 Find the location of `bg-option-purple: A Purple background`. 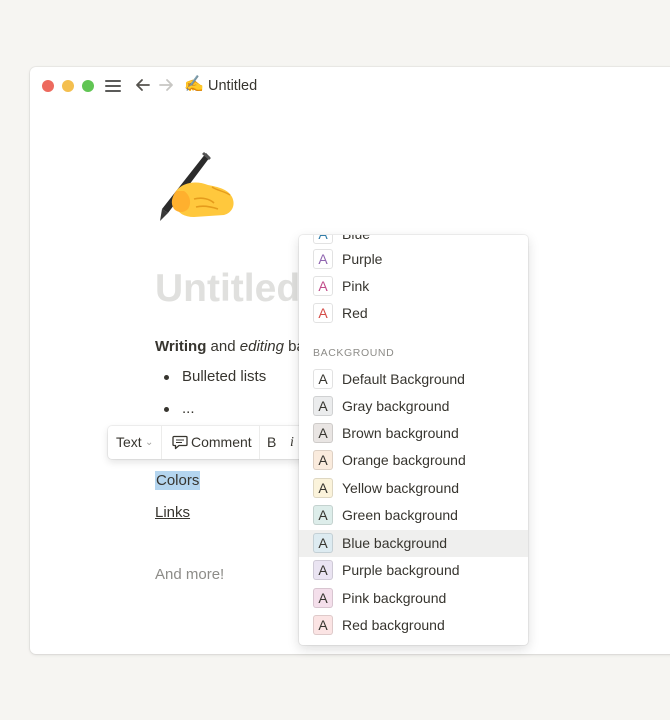

bg-option-purple: A Purple background is located at coordinates (413, 570).